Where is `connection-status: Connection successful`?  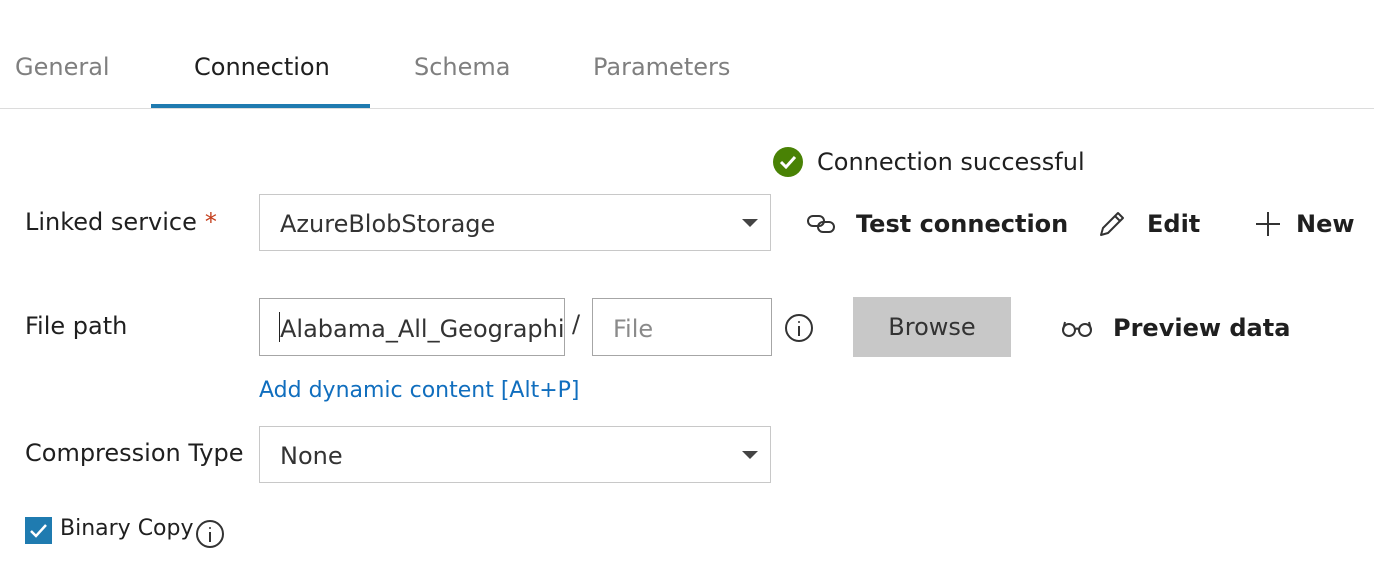 connection-status: Connection successful is located at coordinates (929, 162).